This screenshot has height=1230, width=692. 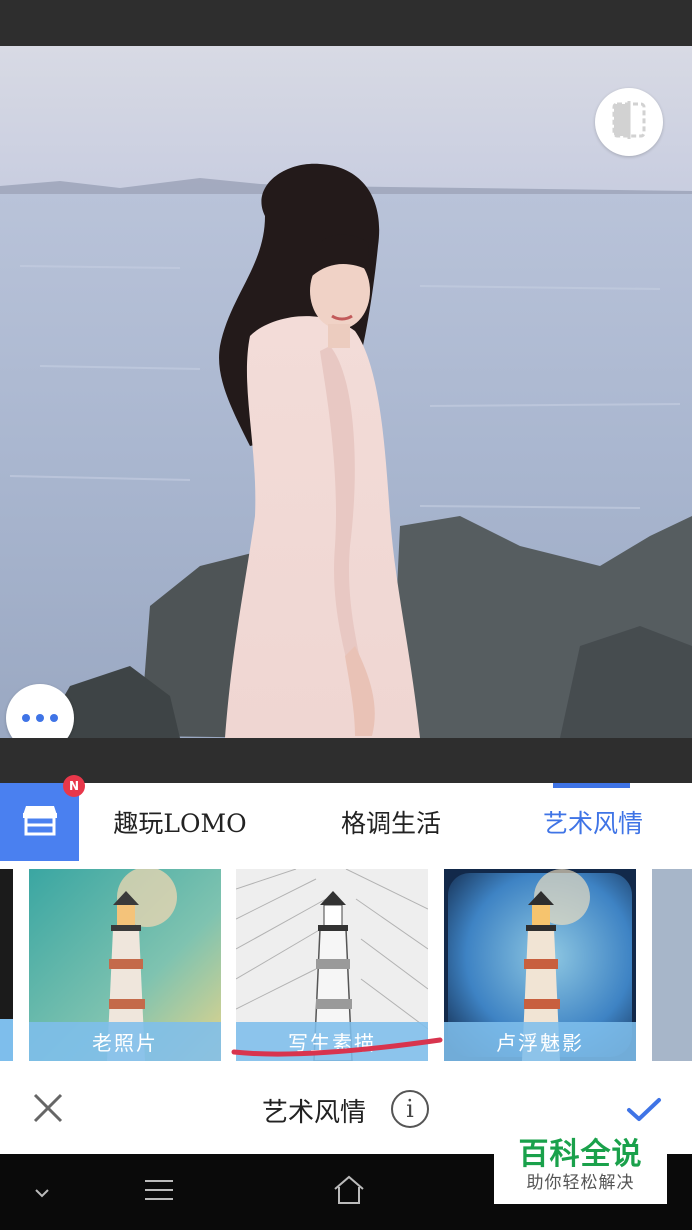 I want to click on home-icon, so click(x=349, y=1192).